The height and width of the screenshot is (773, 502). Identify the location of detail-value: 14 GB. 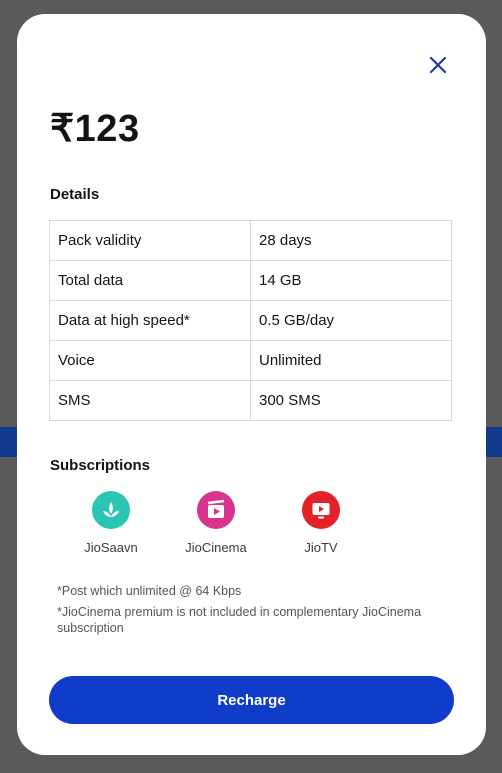
(351, 280).